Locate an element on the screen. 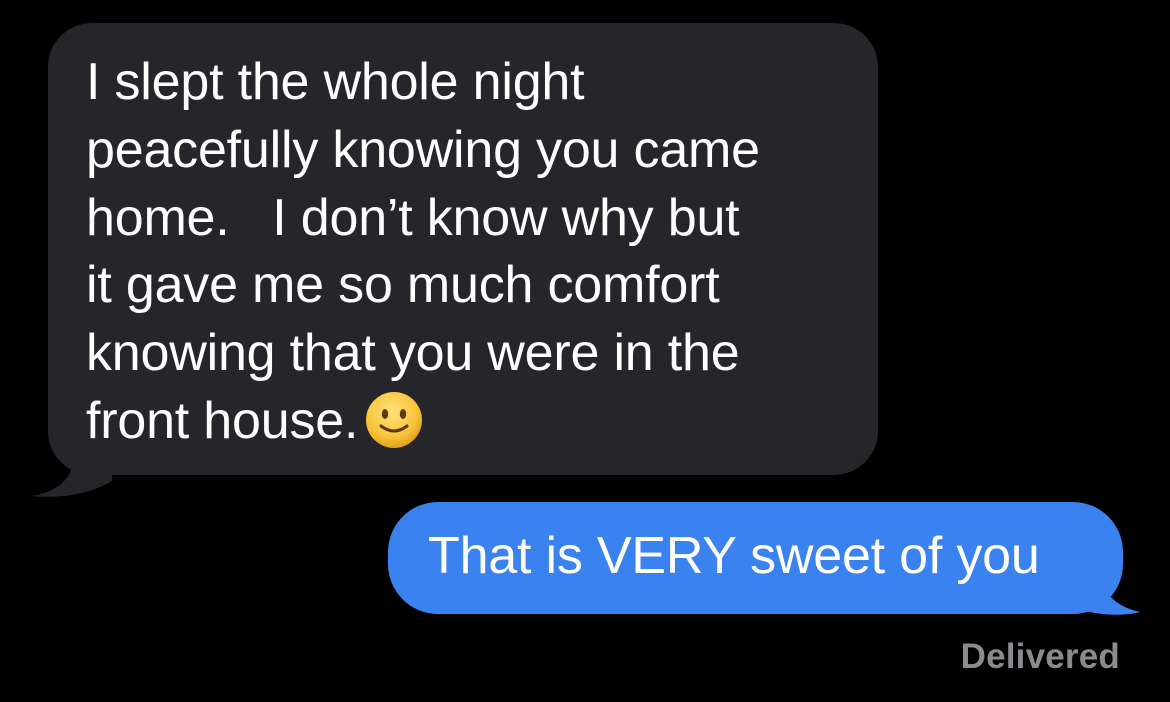 Image resolution: width=1170 pixels, height=702 pixels. incoming-line-3: home. I don’t know why but is located at coordinates (413, 217).